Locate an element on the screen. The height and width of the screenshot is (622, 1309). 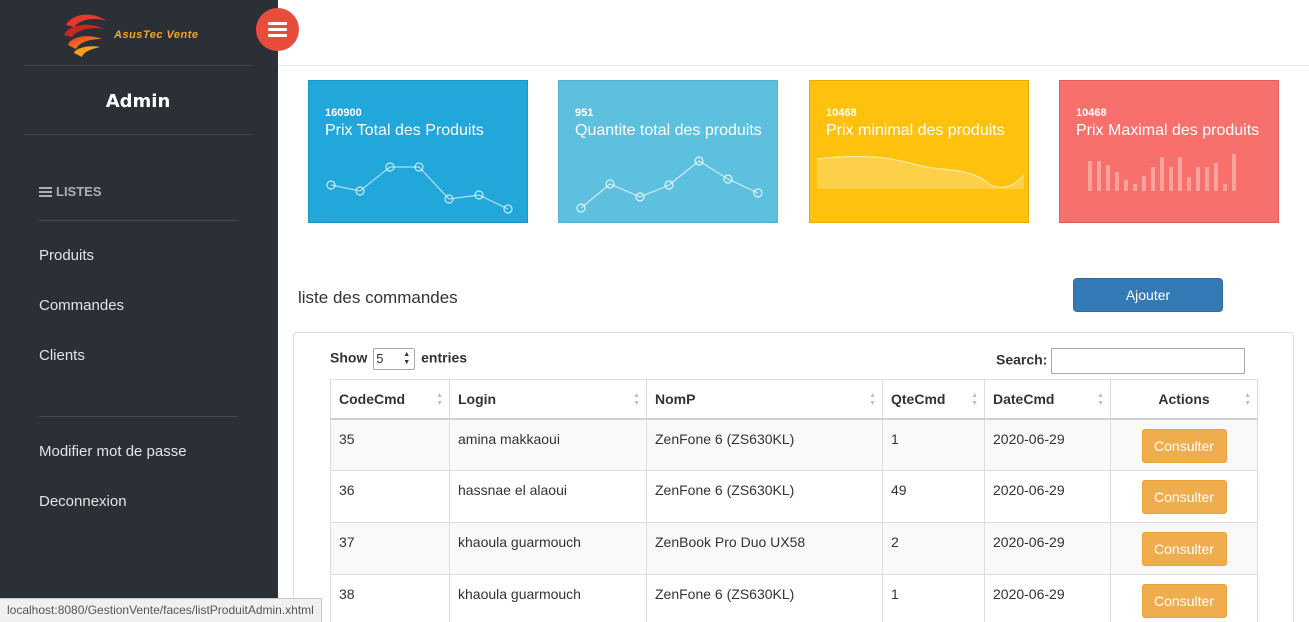
cell-codecmd: 38 is located at coordinates (390, 598).